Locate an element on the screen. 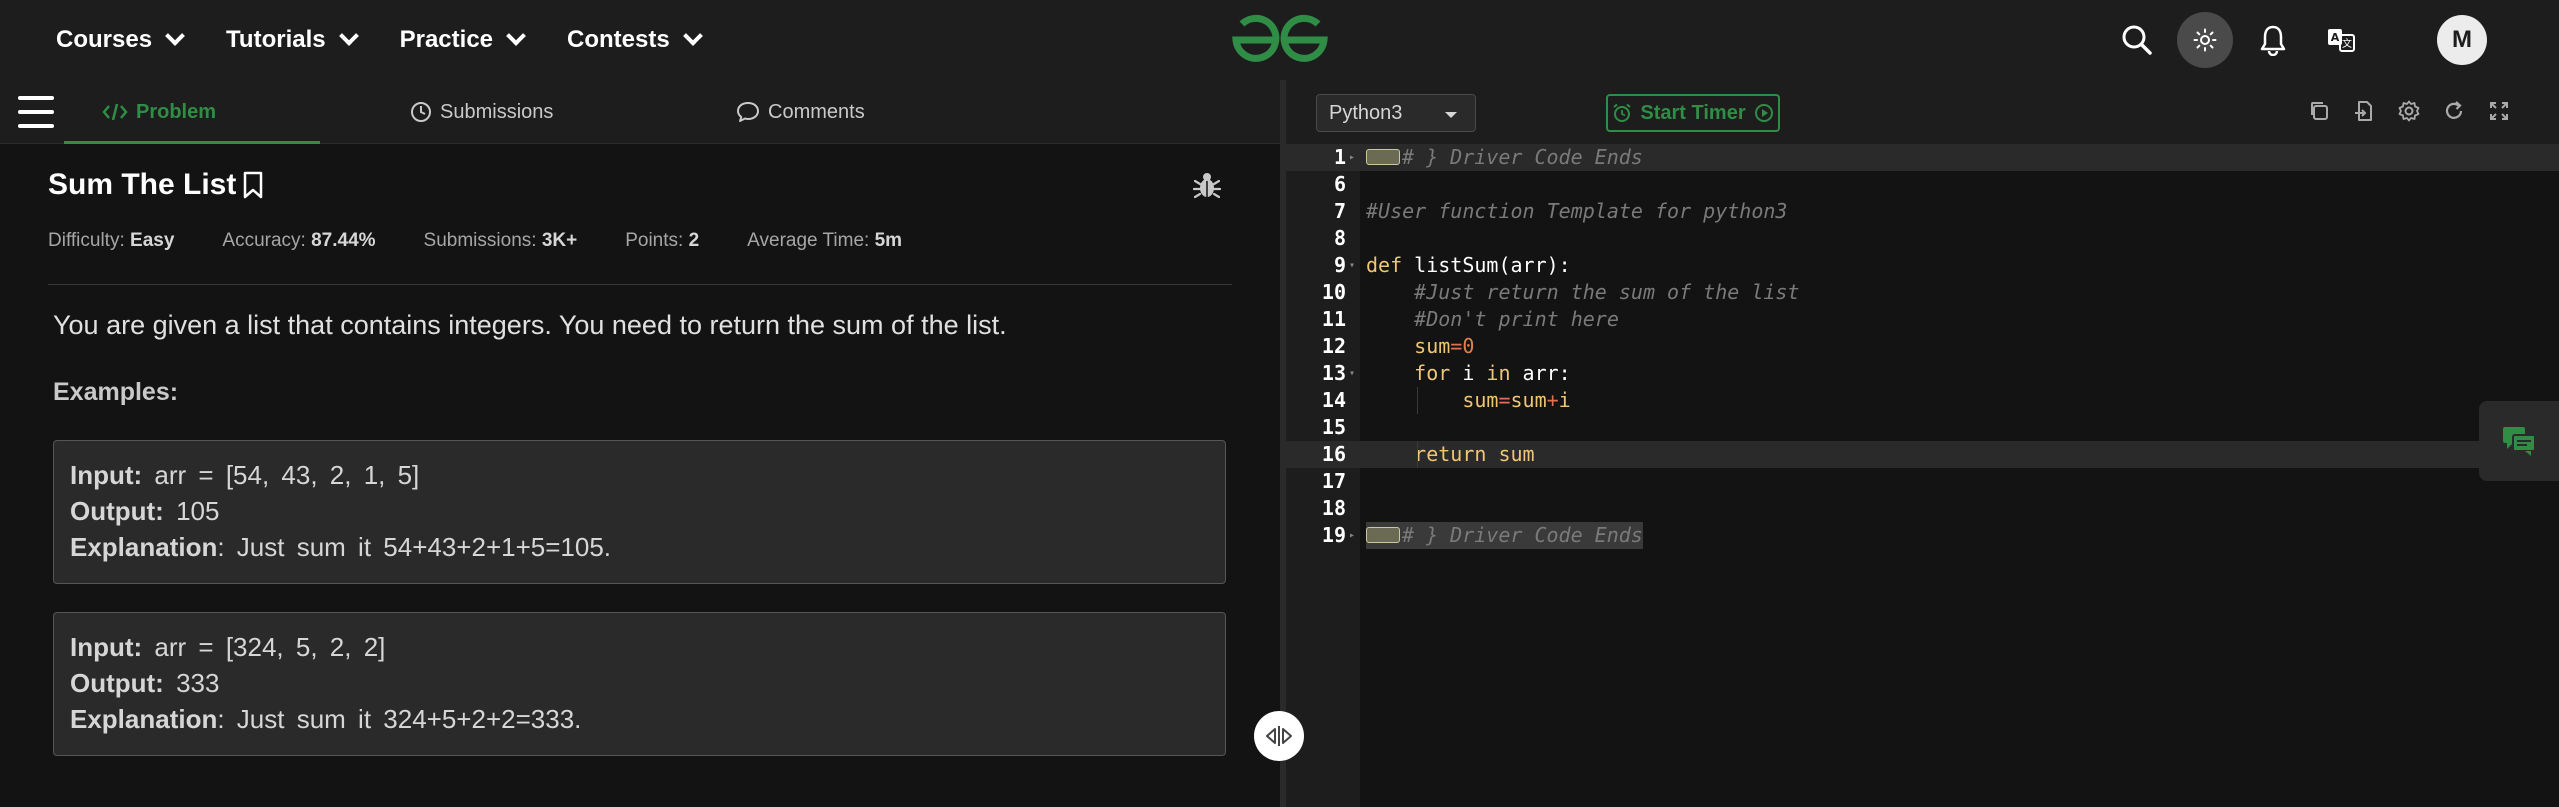  difficulty-stat: Difficulty: Easy is located at coordinates (111, 241).